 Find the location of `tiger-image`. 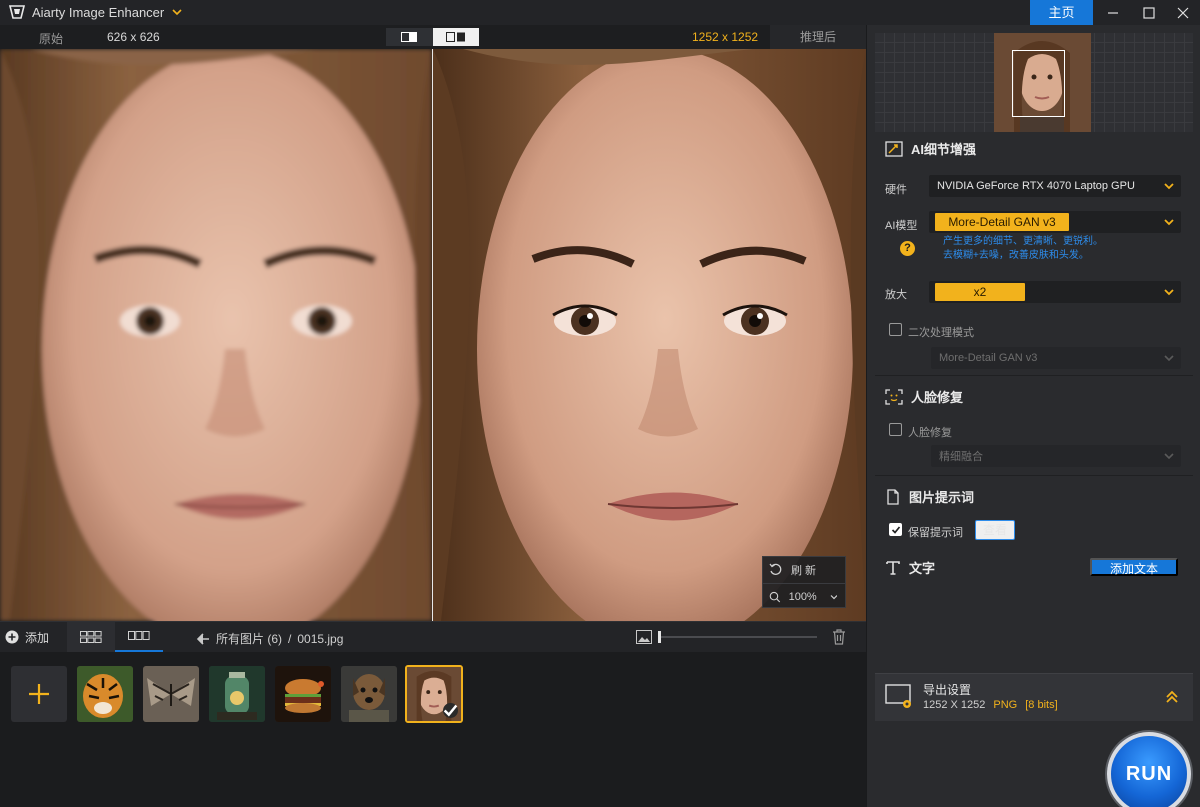

tiger-image is located at coordinates (105, 694).